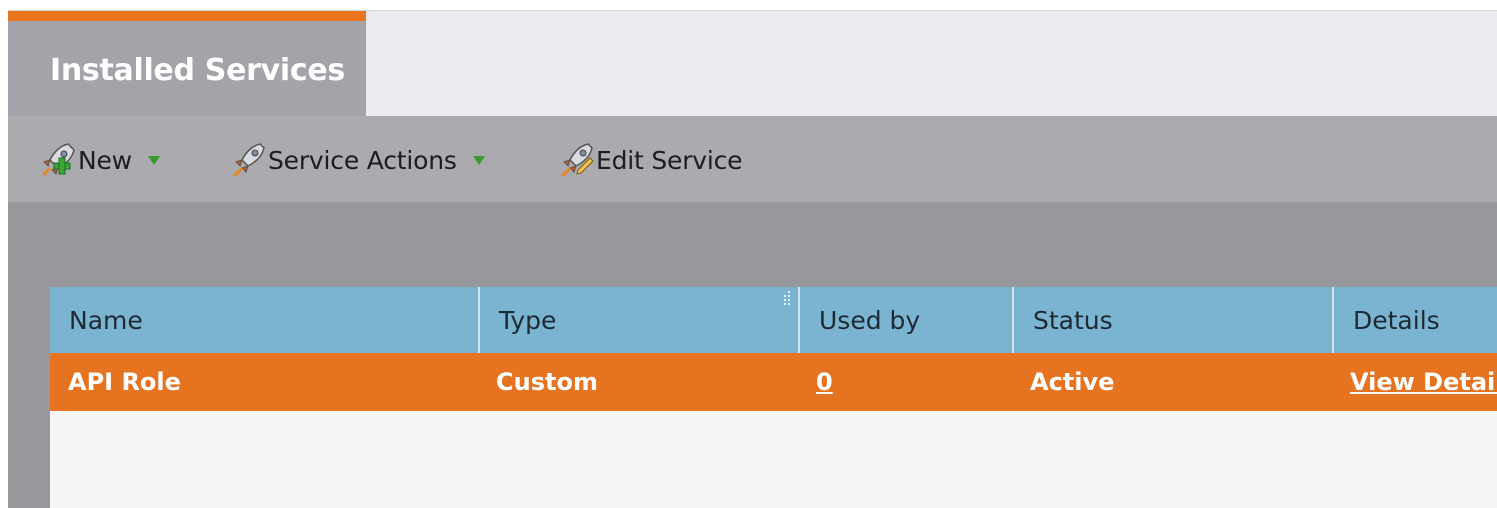 This screenshot has height=508, width=1497. I want to click on row-status: Active, so click(1072, 382).